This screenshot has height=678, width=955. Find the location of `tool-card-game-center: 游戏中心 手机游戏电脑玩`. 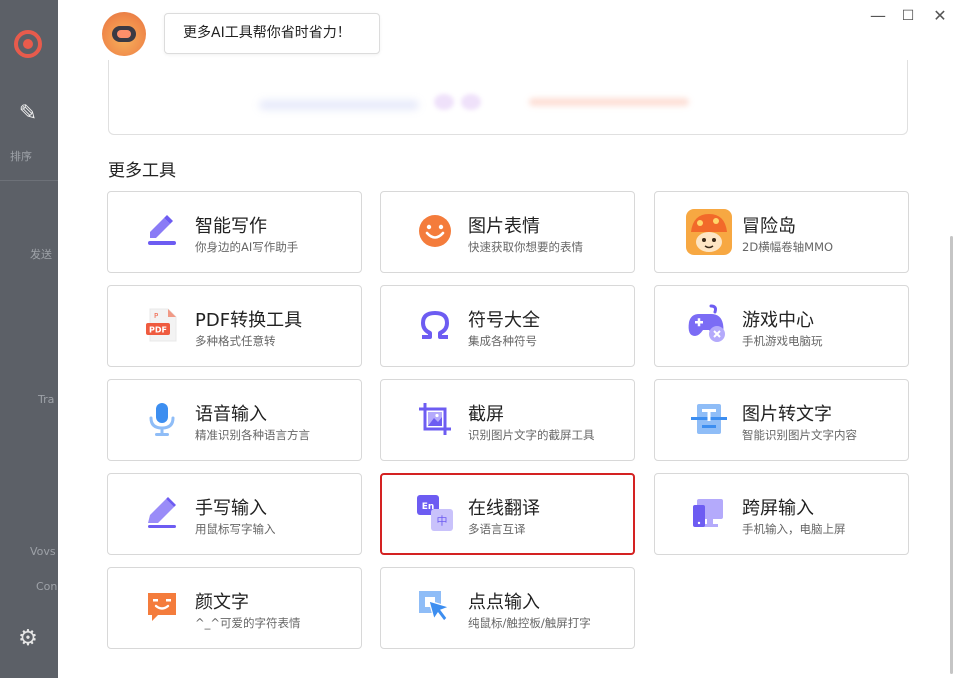

tool-card-game-center: 游戏中心 手机游戏电脑玩 is located at coordinates (781, 326).